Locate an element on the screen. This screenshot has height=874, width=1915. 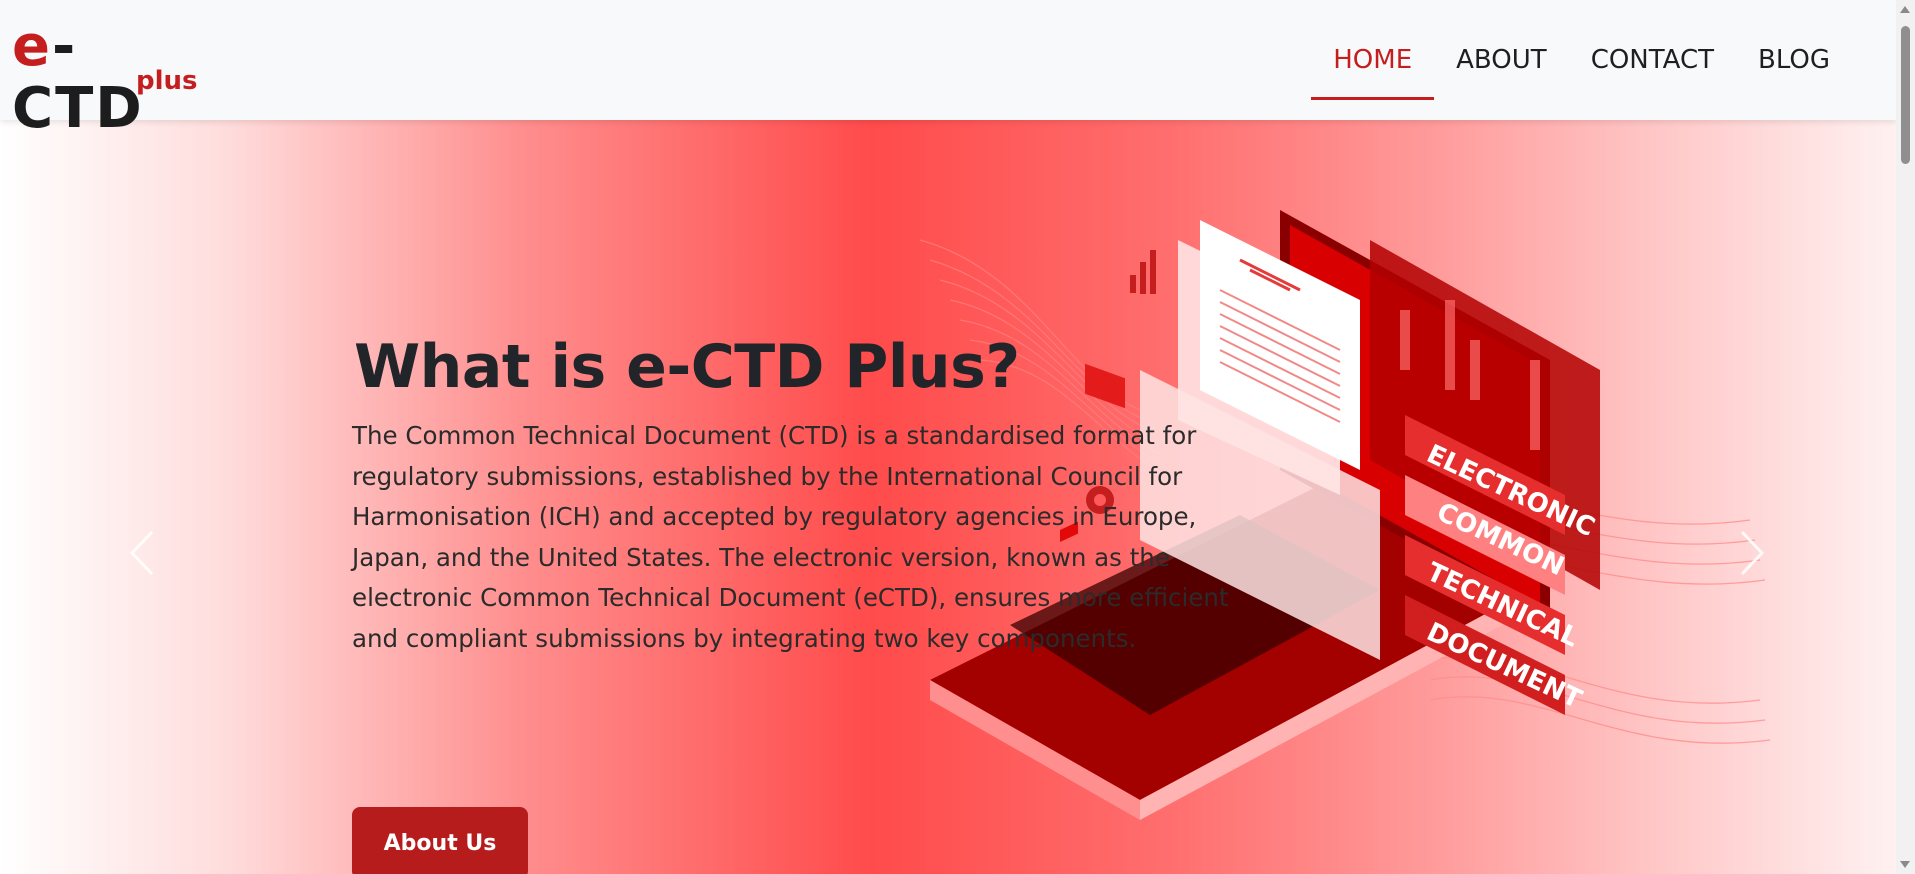
chevron-right-icon is located at coordinates (1752, 553).